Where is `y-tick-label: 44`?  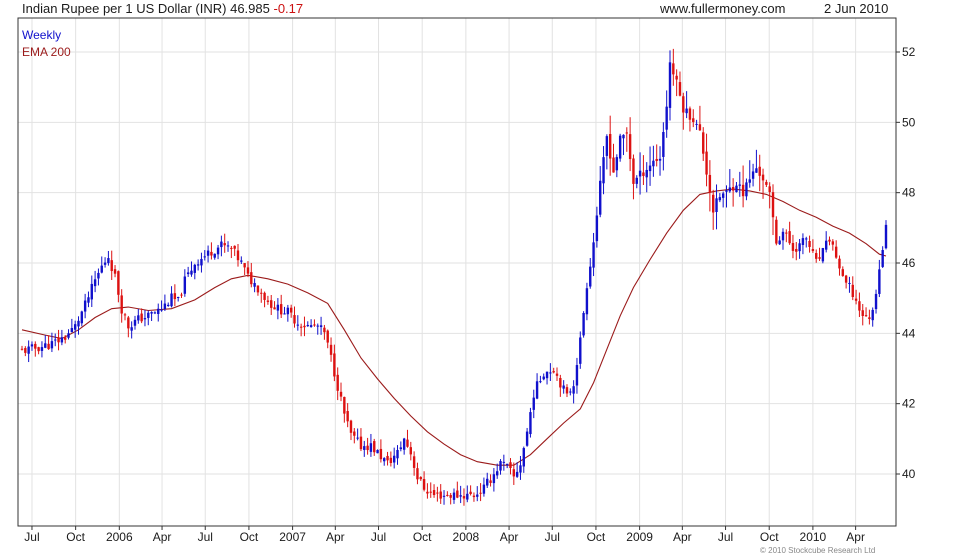
y-tick-label: 44 is located at coordinates (909, 333).